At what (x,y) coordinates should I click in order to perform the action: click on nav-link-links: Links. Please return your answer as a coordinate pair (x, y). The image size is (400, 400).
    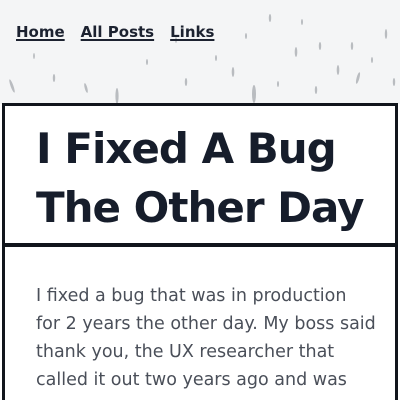
    Looking at the image, I should click on (192, 32).